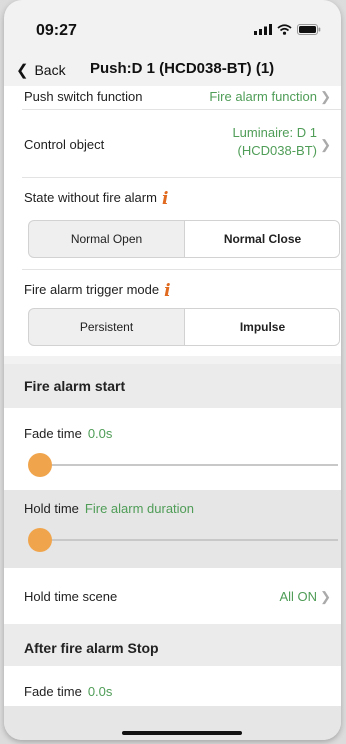 The width and height of the screenshot is (346, 744). What do you see at coordinates (71, 596) in the screenshot?
I see `hold-time-scene-label: Hold time scene` at bounding box center [71, 596].